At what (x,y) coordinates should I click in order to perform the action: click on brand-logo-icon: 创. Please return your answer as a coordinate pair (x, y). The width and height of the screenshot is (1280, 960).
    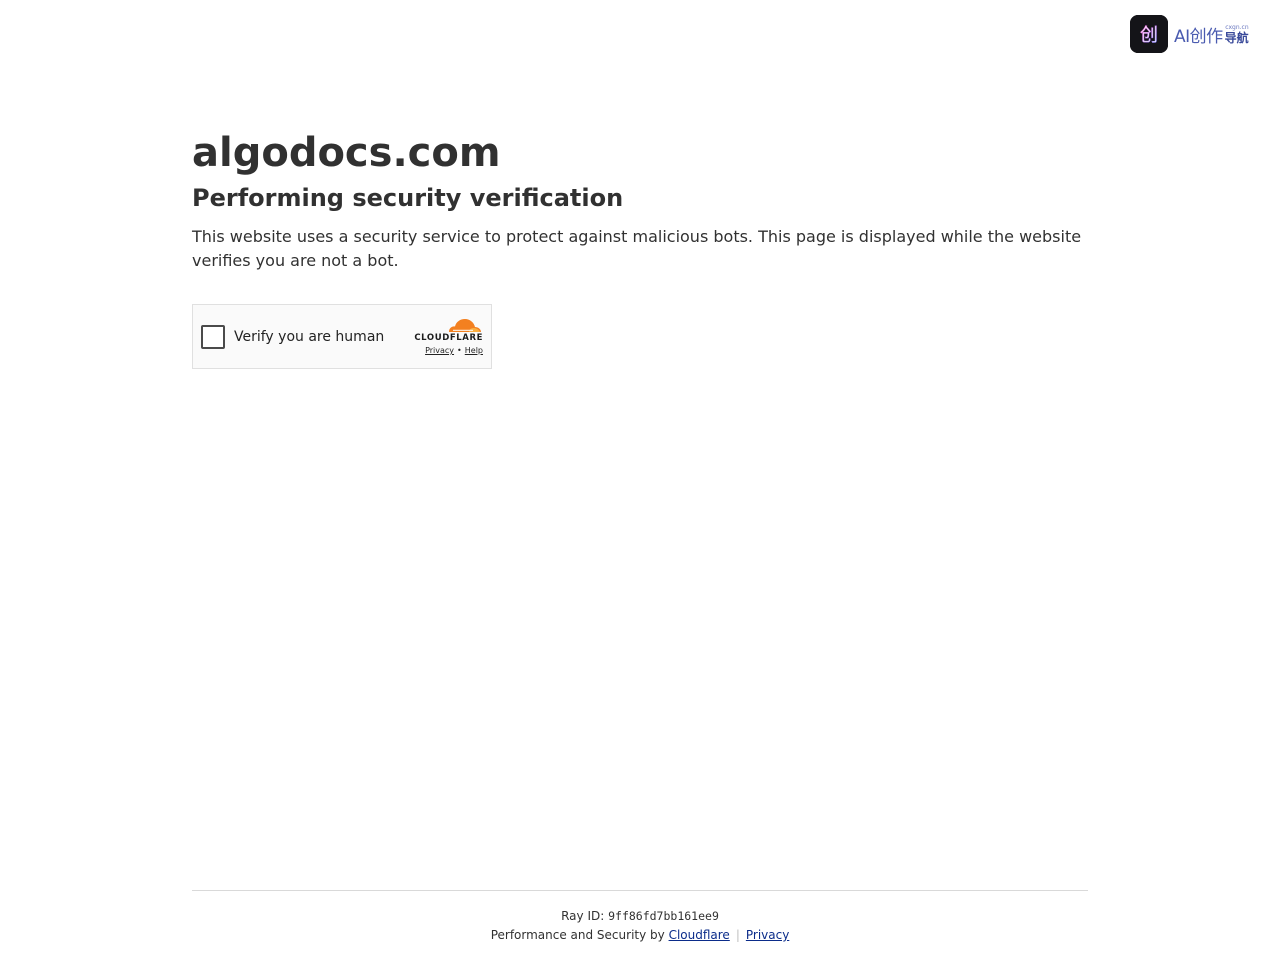
    Looking at the image, I should click on (1149, 34).